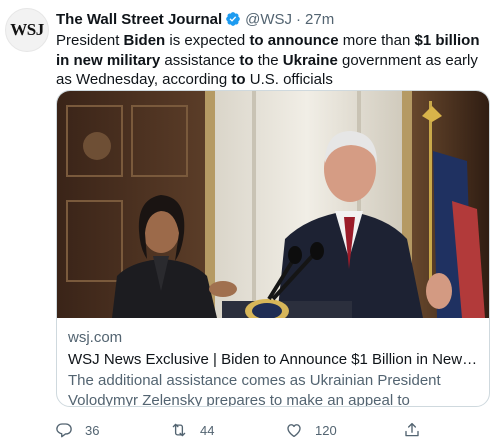 This screenshot has width=500, height=448. Describe the element at coordinates (207, 430) in the screenshot. I see `retweet-count: 44` at that location.